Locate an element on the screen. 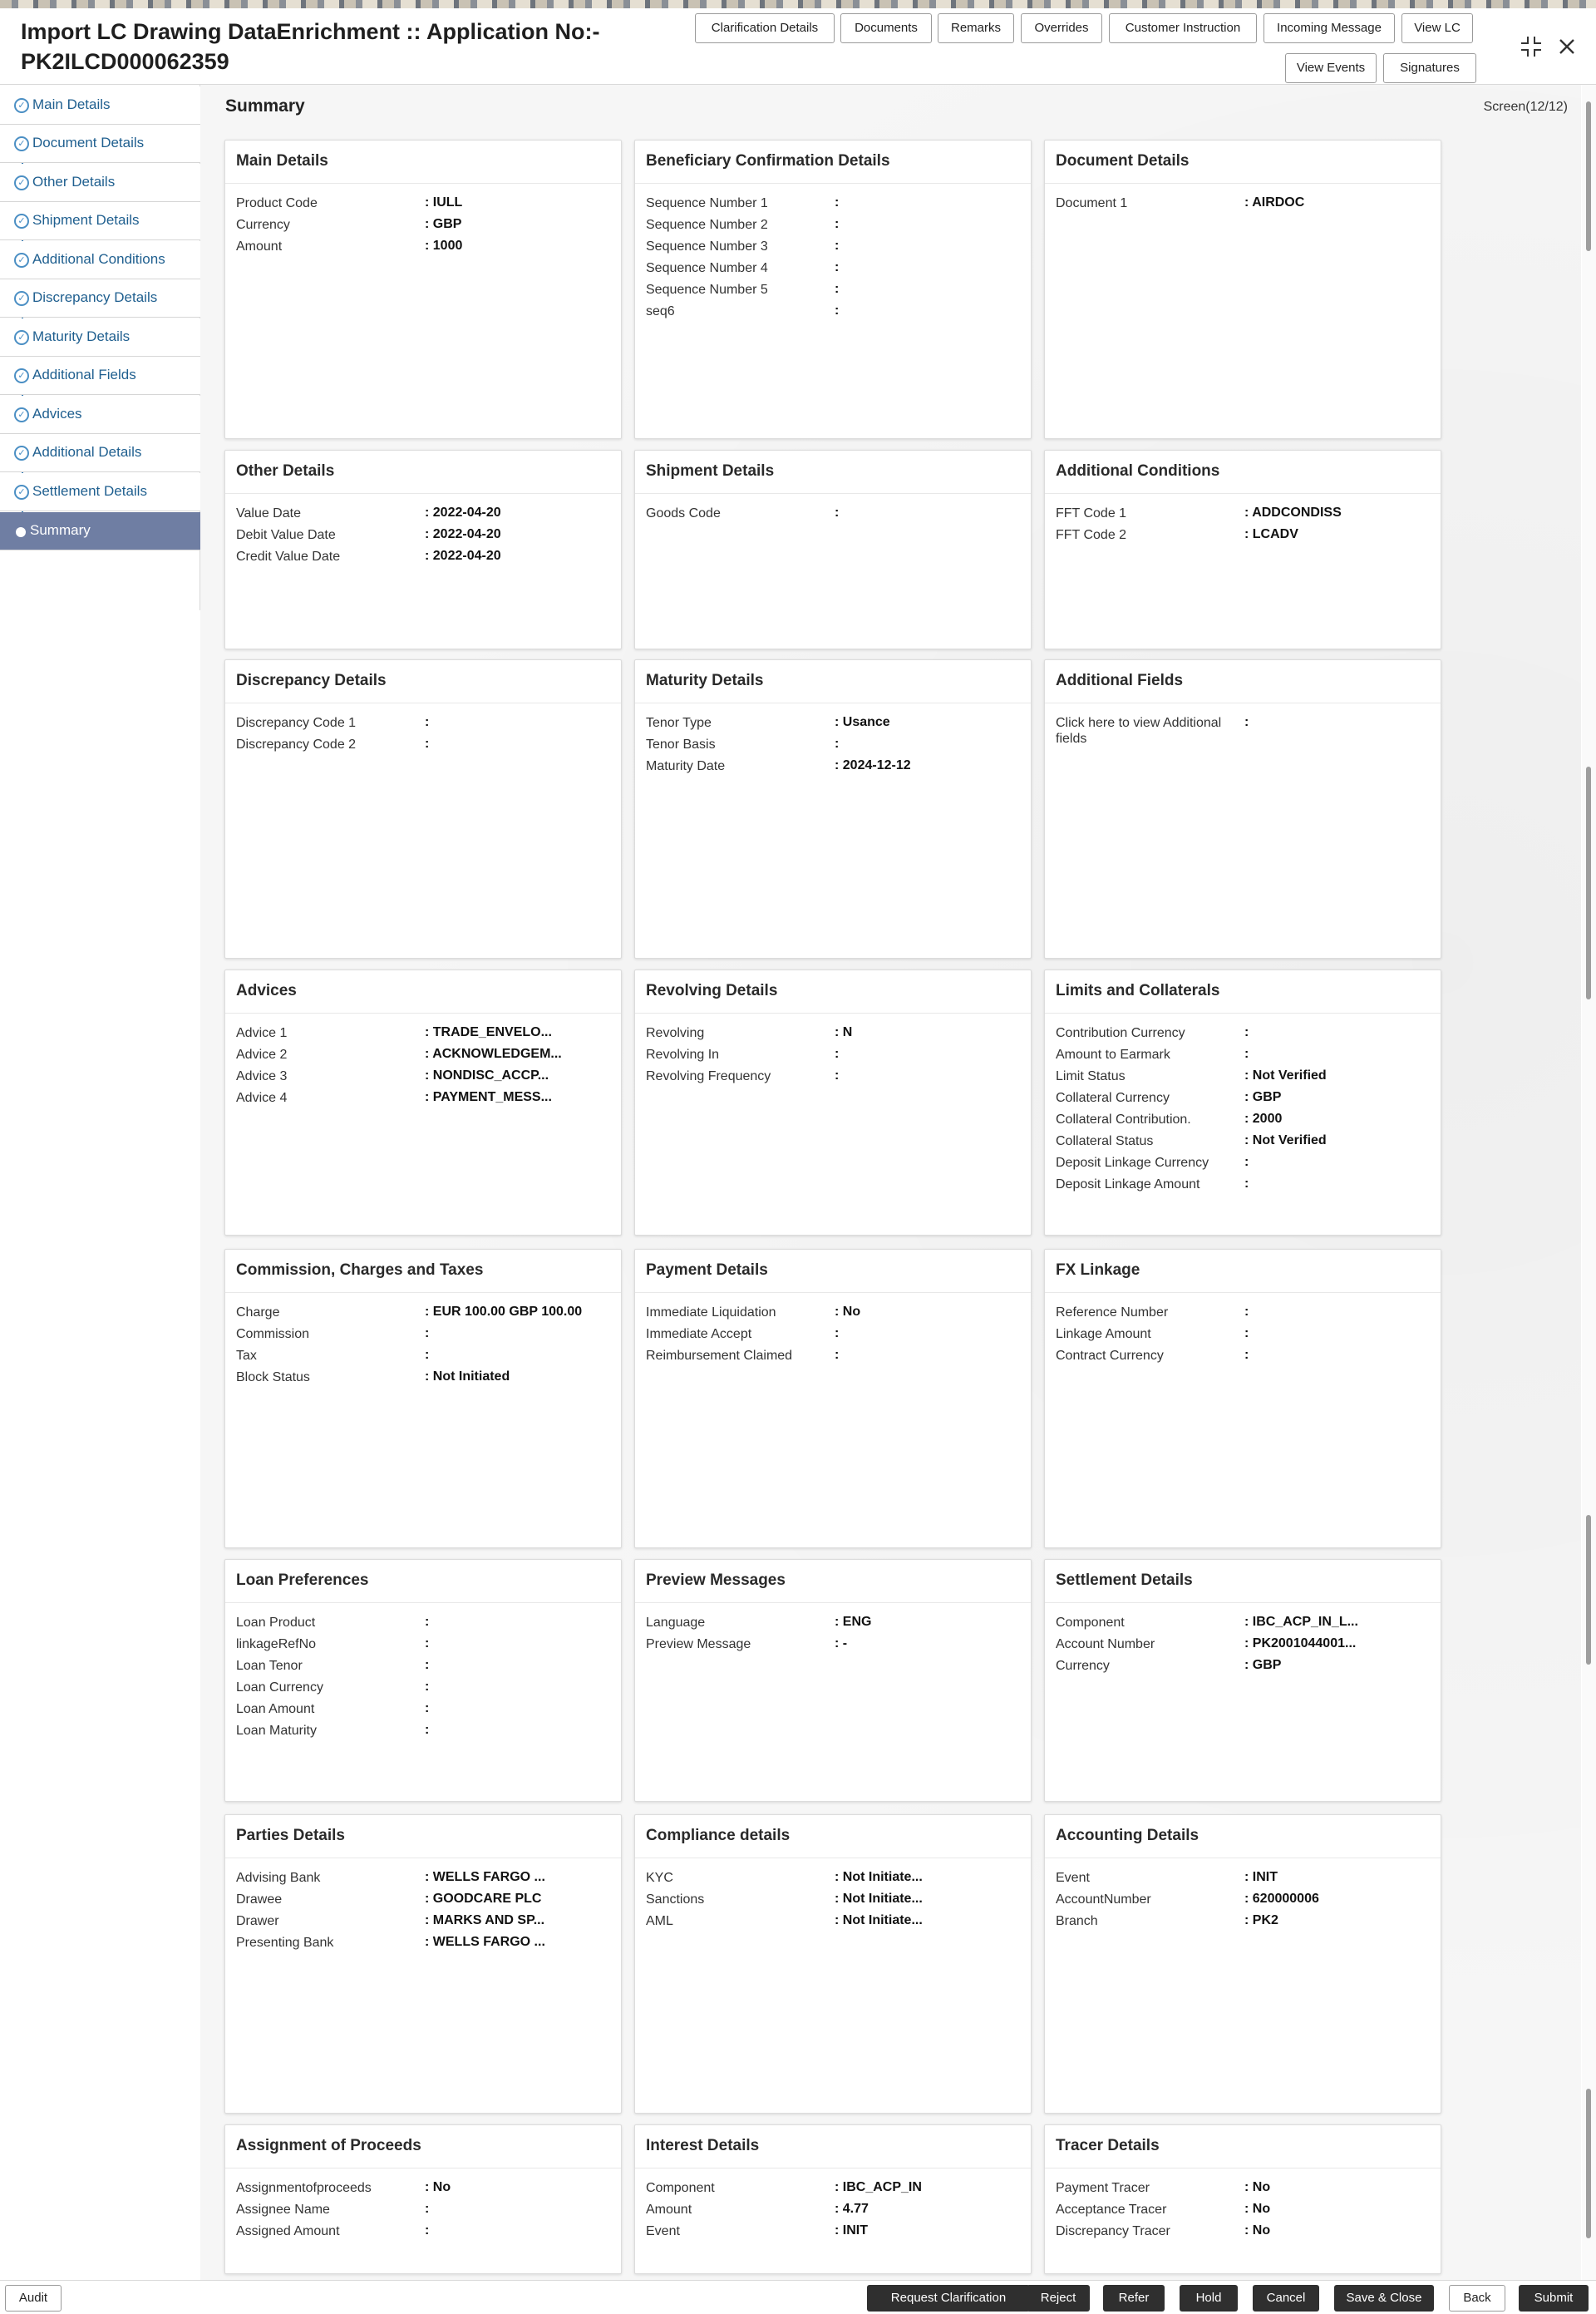  remarks-button: Remarks is located at coordinates (976, 28).